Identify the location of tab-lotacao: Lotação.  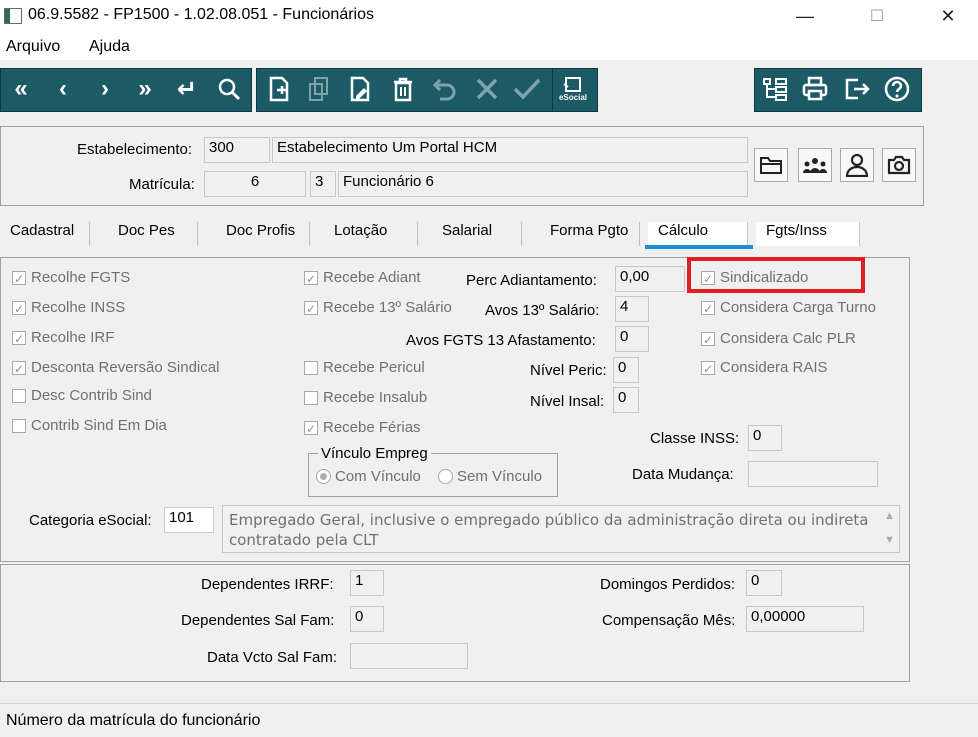
(371, 234).